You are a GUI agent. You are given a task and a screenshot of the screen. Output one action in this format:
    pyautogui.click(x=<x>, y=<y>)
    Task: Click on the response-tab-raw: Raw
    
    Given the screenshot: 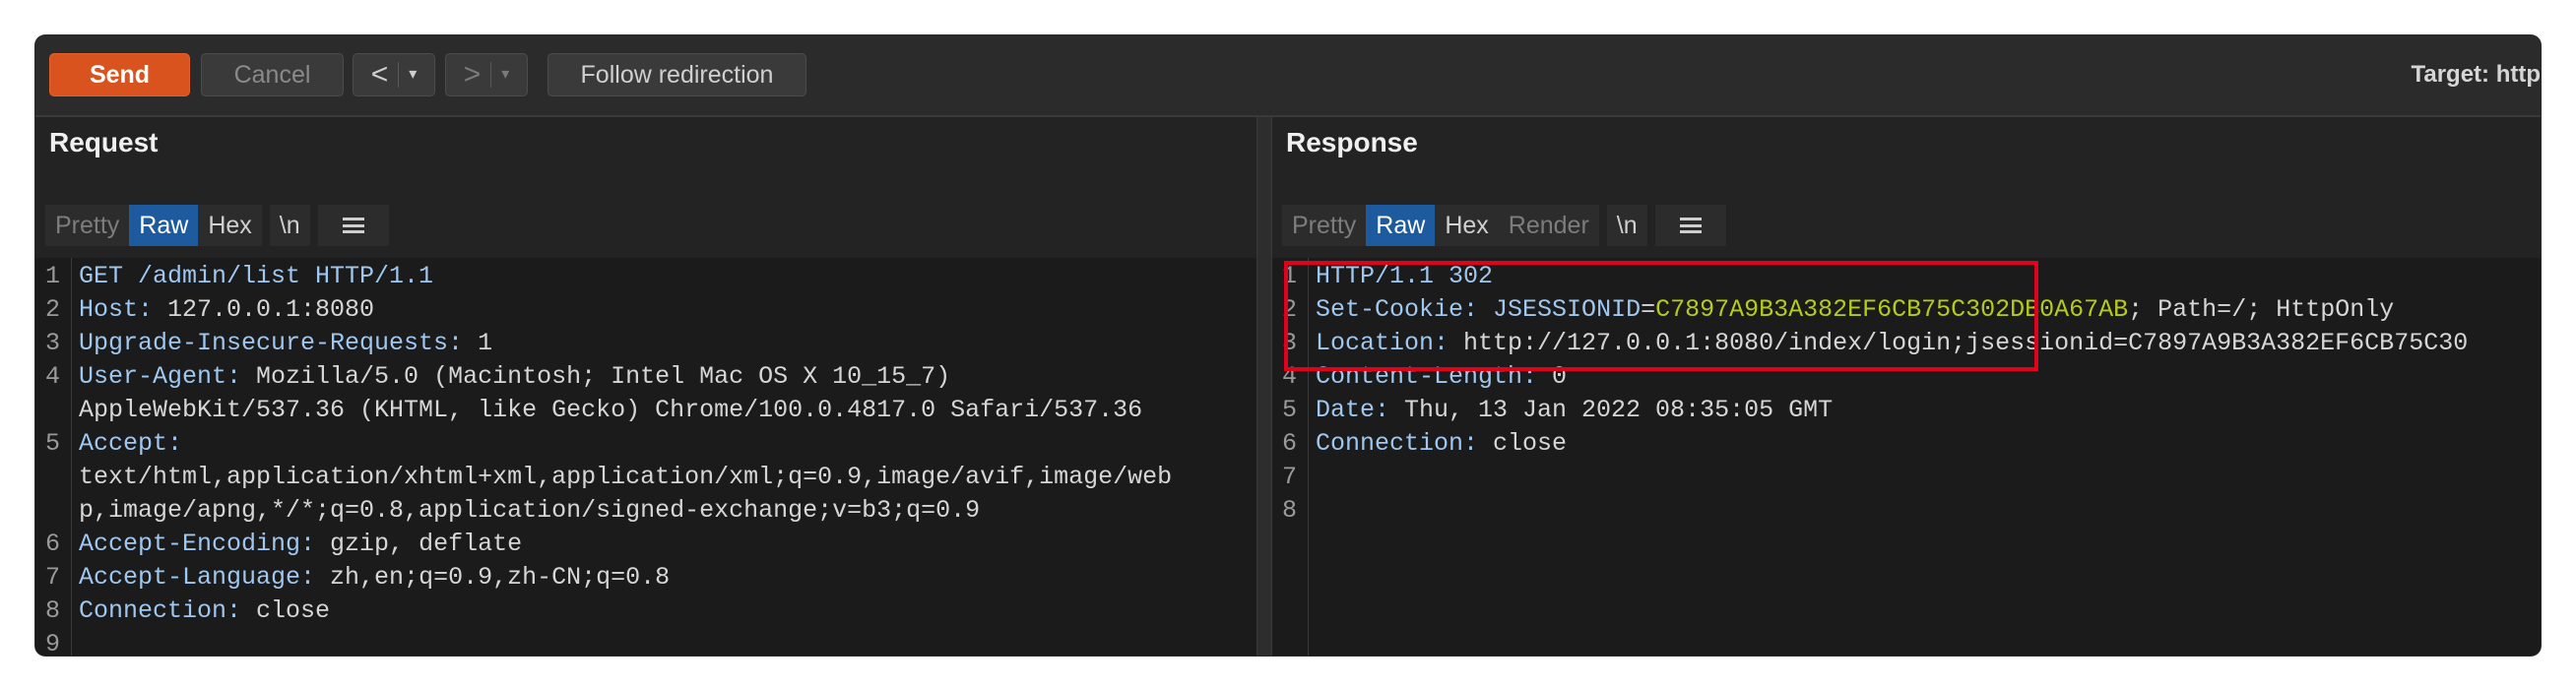 What is the action you would take?
    pyautogui.click(x=1401, y=226)
    